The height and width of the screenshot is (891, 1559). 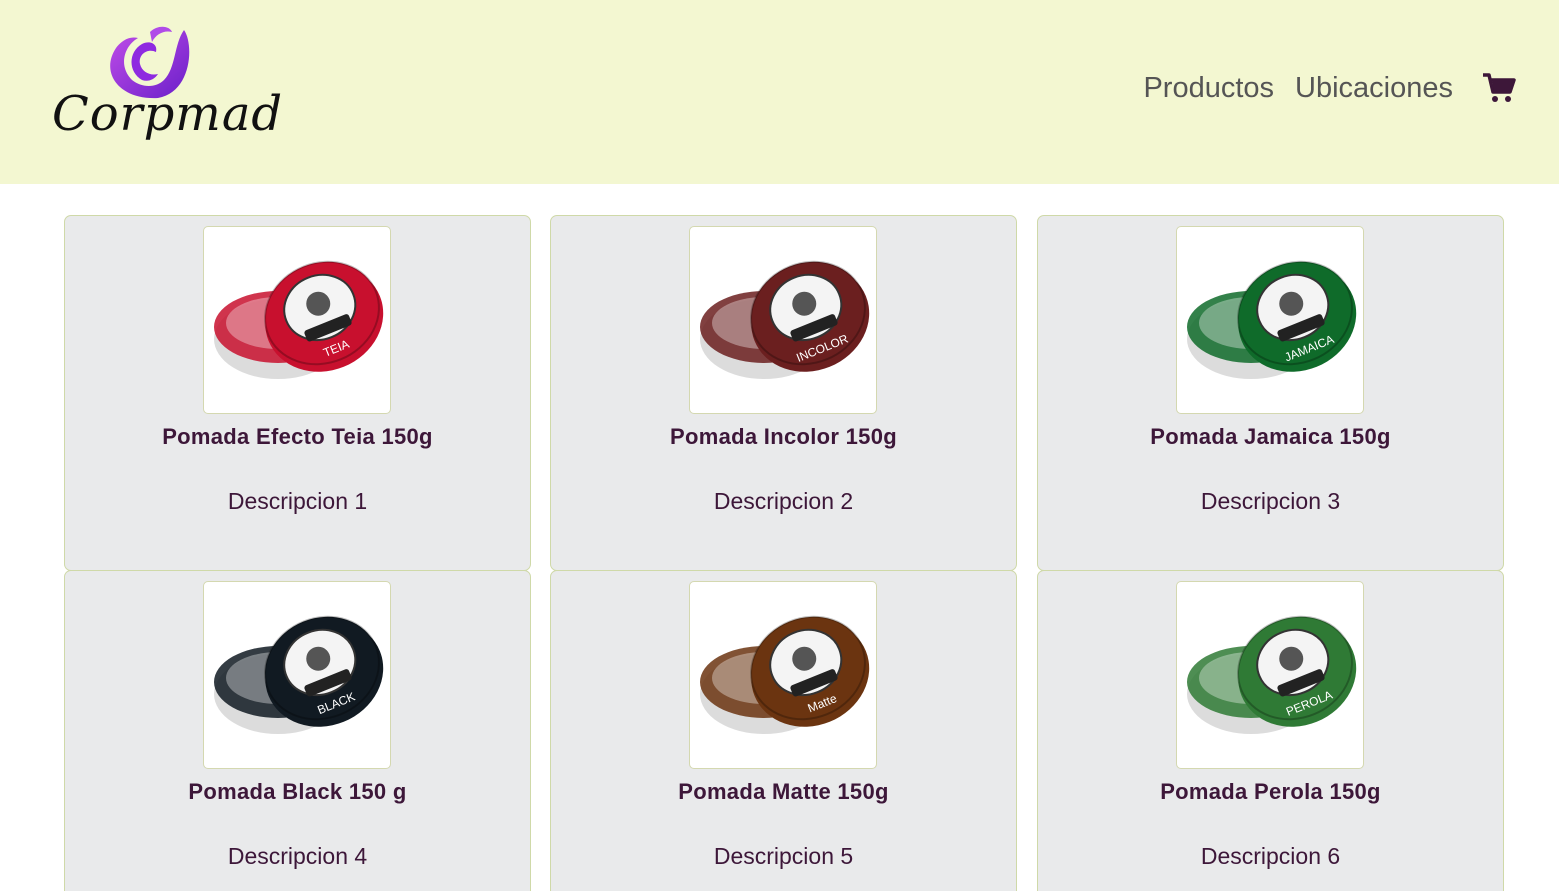 I want to click on pomade-jar-image: TEIA, so click(x=299, y=319).